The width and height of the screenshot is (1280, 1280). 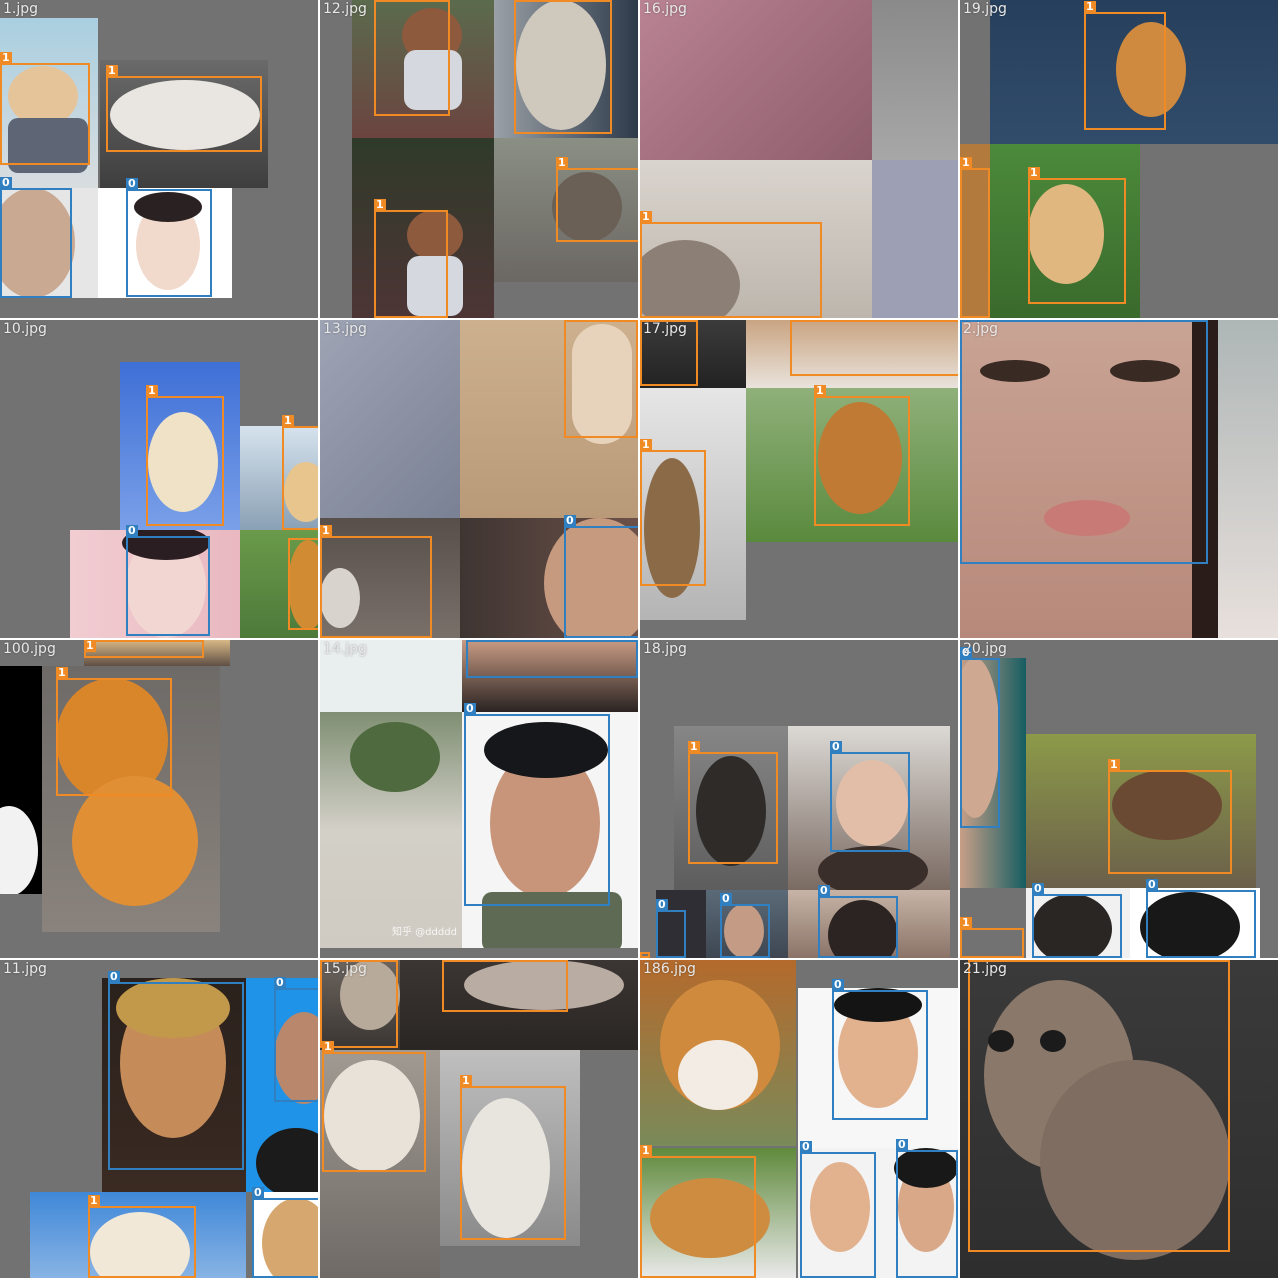 What do you see at coordinates (915, 239) in the screenshot?
I see `wall-photo` at bounding box center [915, 239].